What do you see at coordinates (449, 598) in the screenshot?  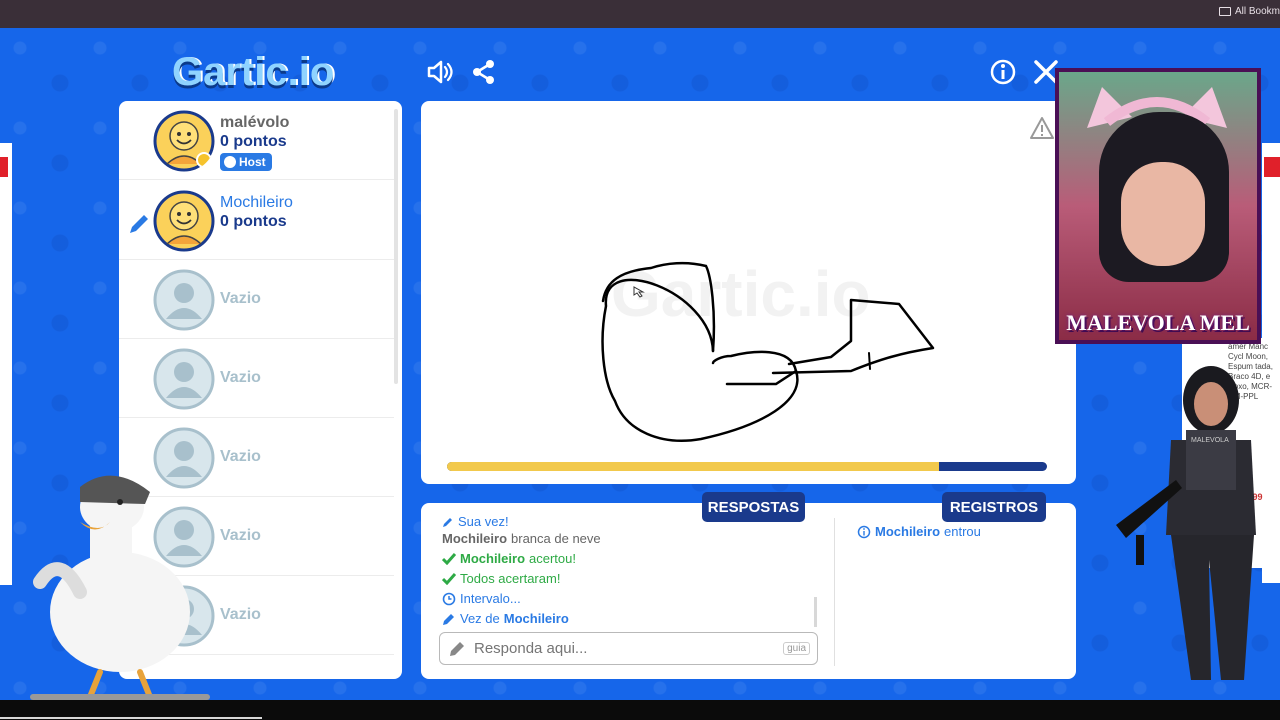 I see `clock-icon` at bounding box center [449, 598].